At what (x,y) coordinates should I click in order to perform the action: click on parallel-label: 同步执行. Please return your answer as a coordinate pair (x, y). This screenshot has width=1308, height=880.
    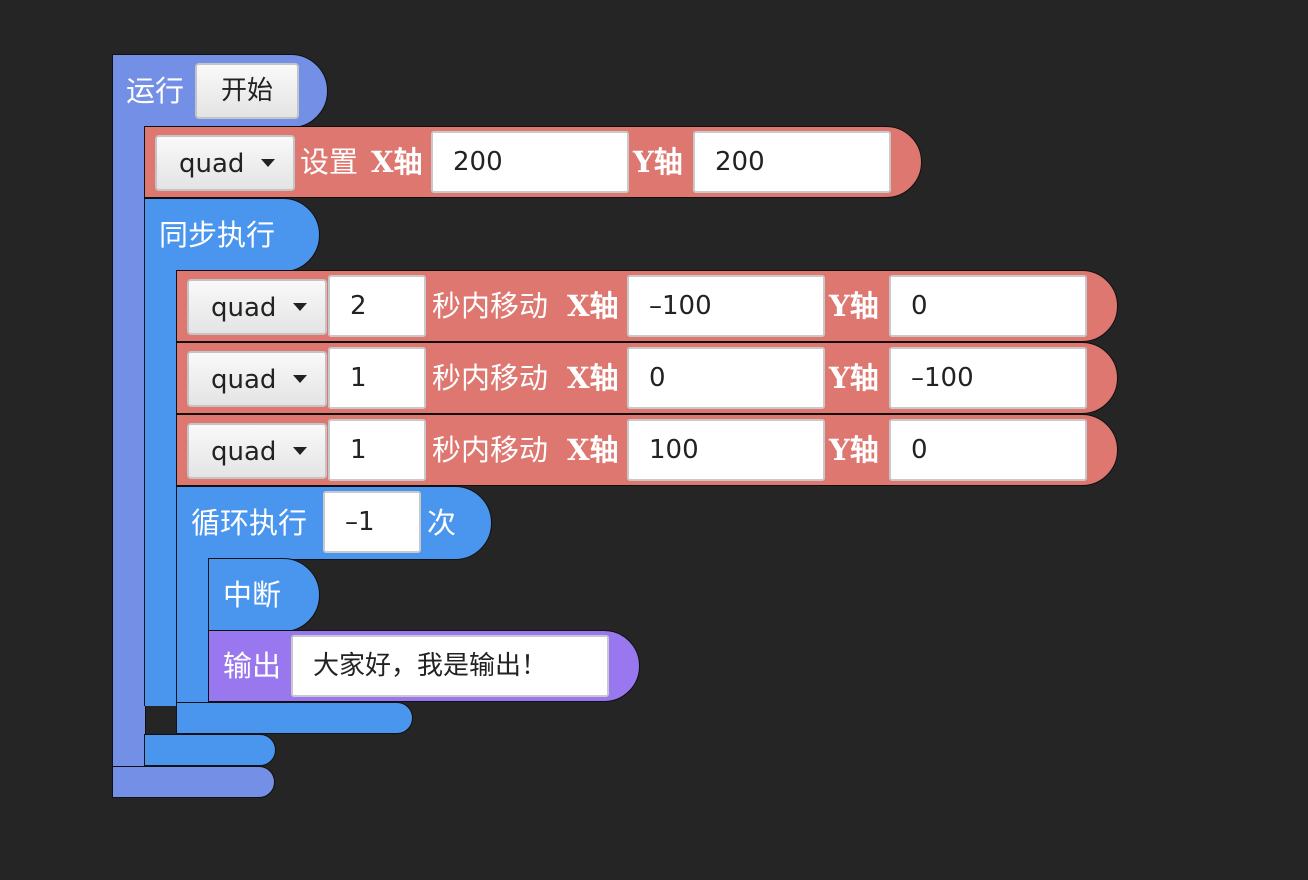
    Looking at the image, I should click on (217, 235).